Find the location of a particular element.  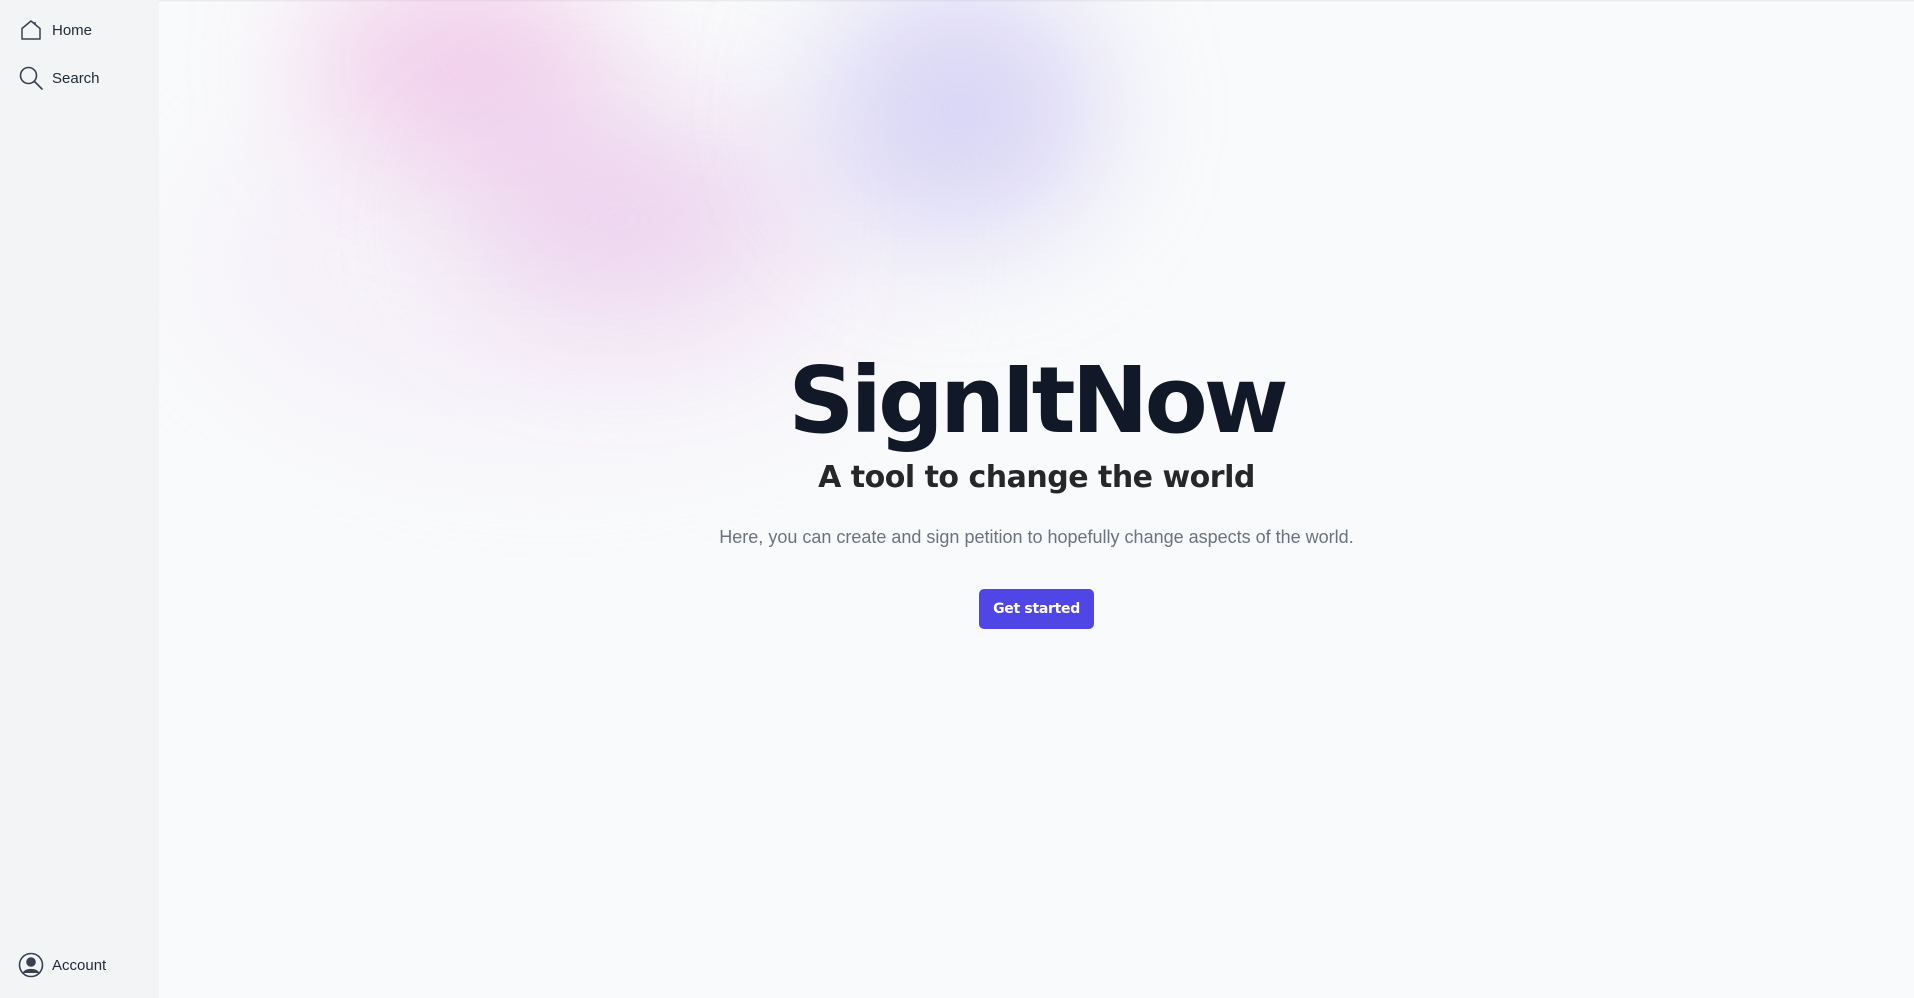

page-subtitle: A tool to change the world is located at coordinates (1036, 477).